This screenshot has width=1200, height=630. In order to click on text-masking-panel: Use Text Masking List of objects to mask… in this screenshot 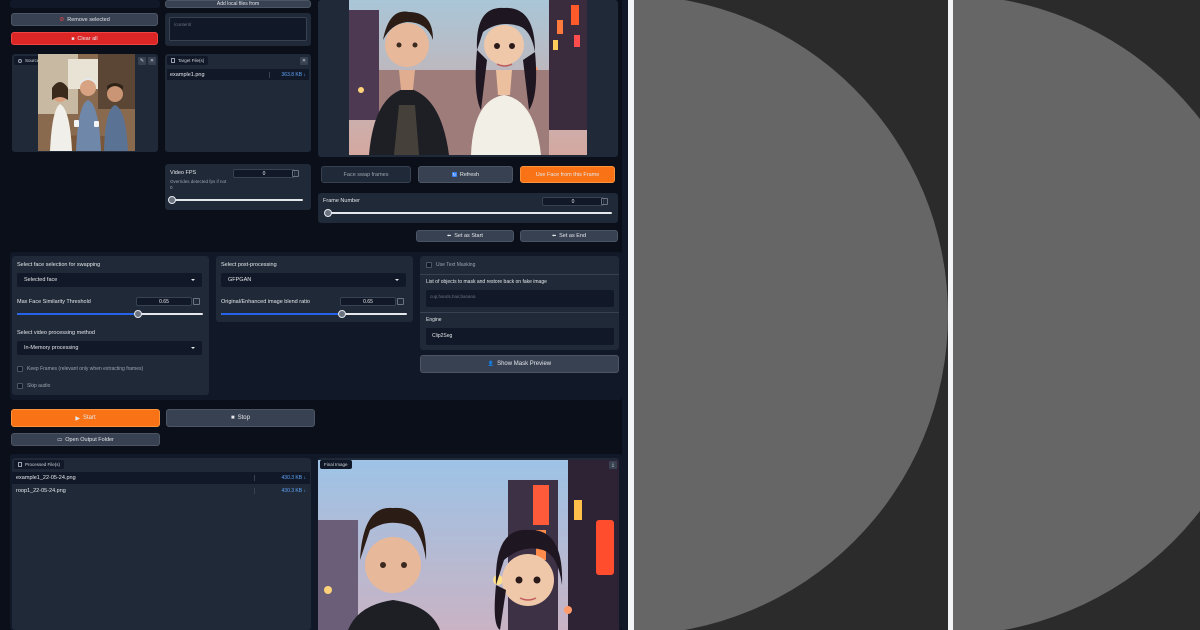, I will do `click(519, 303)`.